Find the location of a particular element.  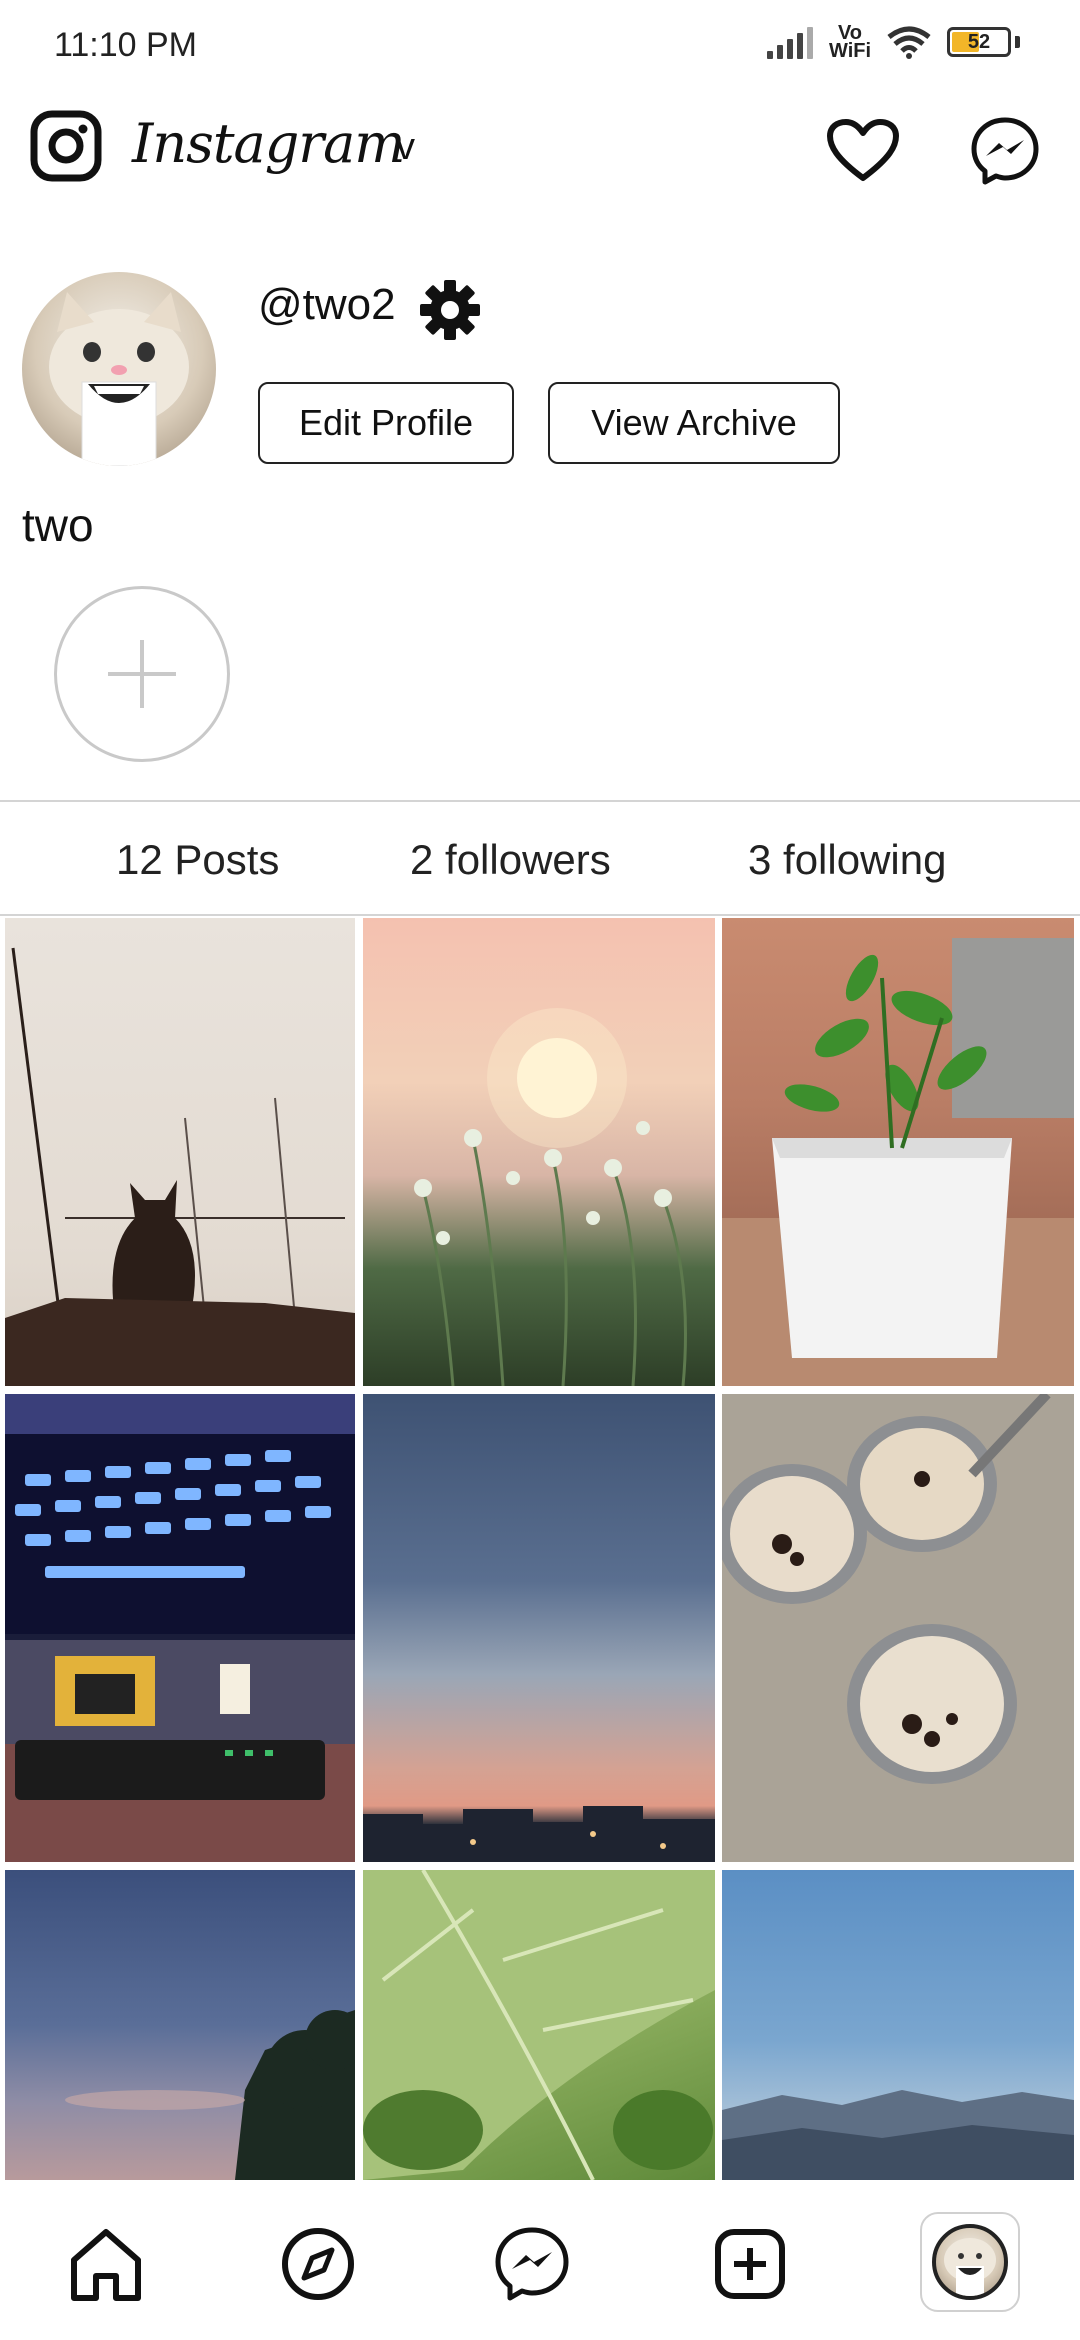

grid-photo-sunset-flowers is located at coordinates (539, 1152).